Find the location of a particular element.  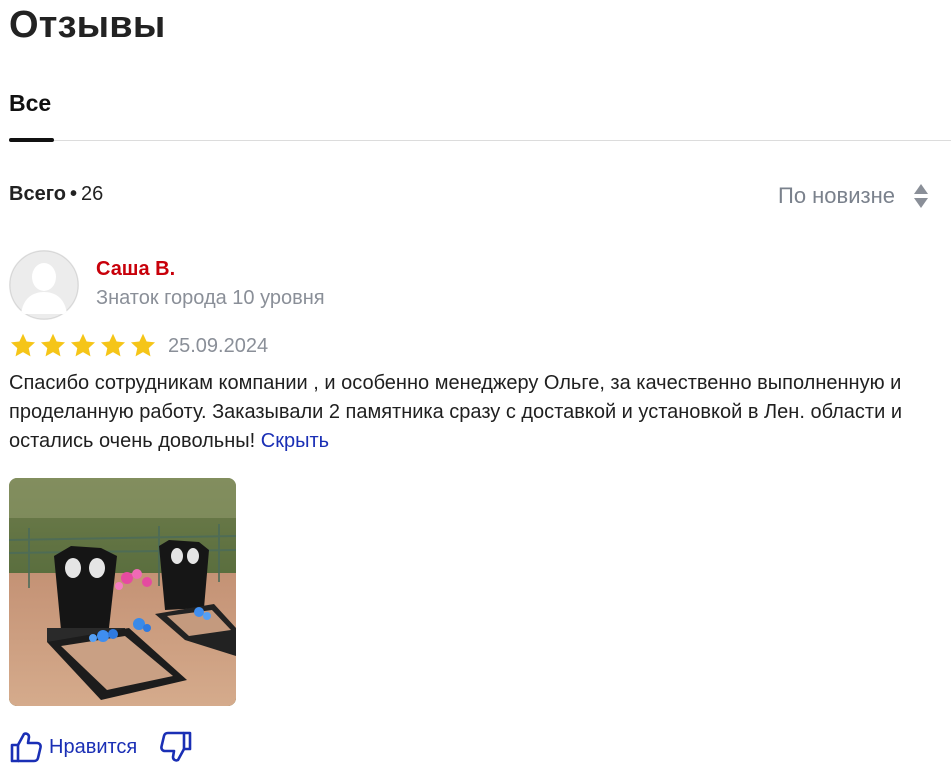

photo-image is located at coordinates (122, 592).